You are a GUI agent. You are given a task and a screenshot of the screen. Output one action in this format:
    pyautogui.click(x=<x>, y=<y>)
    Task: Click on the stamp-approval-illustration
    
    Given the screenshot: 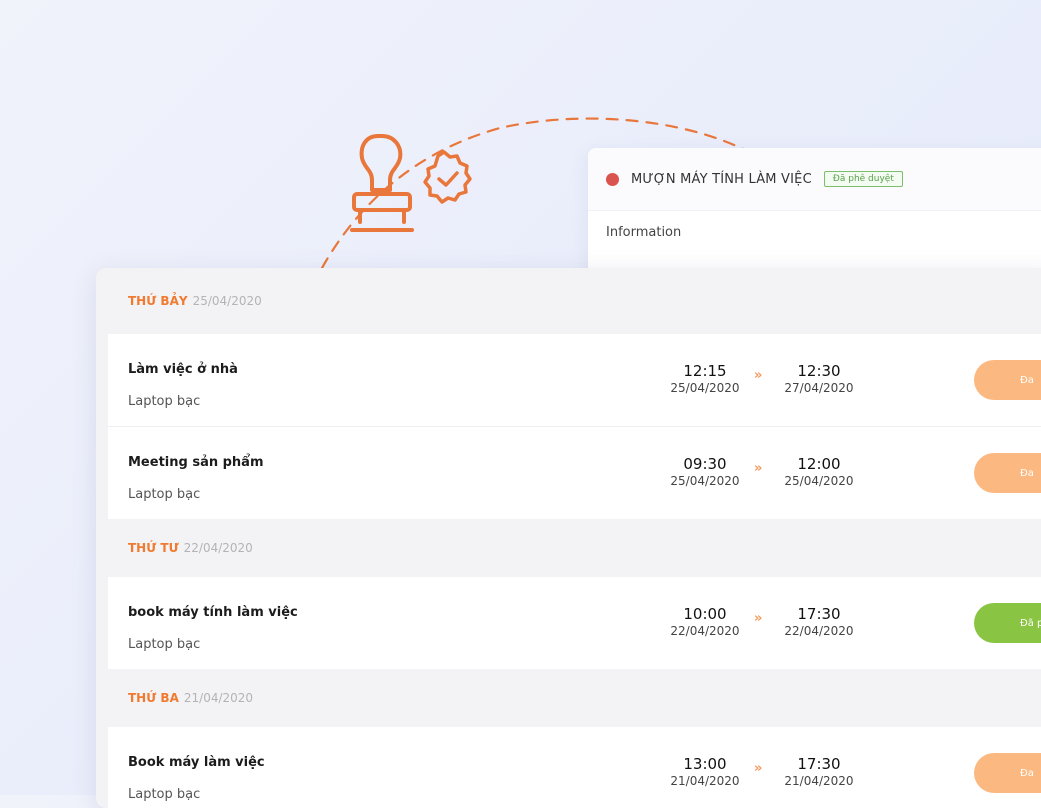 What is the action you would take?
    pyautogui.click(x=411, y=183)
    